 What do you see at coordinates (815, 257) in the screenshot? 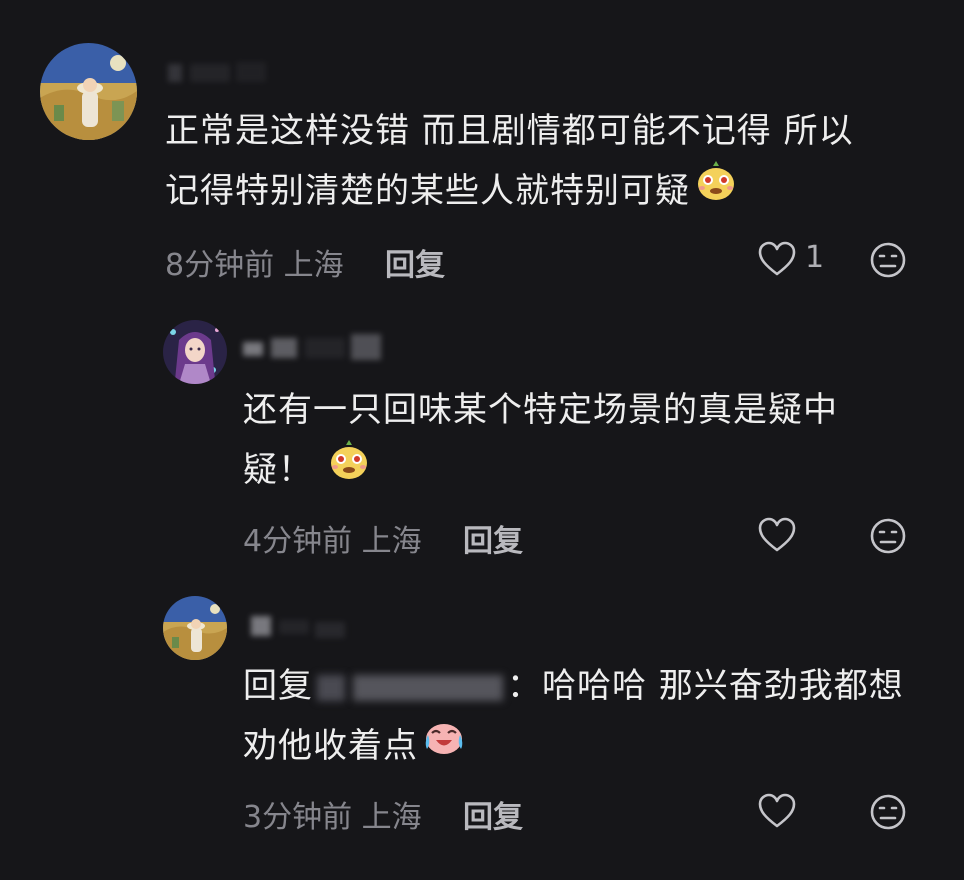
I see `like-count: 1` at bounding box center [815, 257].